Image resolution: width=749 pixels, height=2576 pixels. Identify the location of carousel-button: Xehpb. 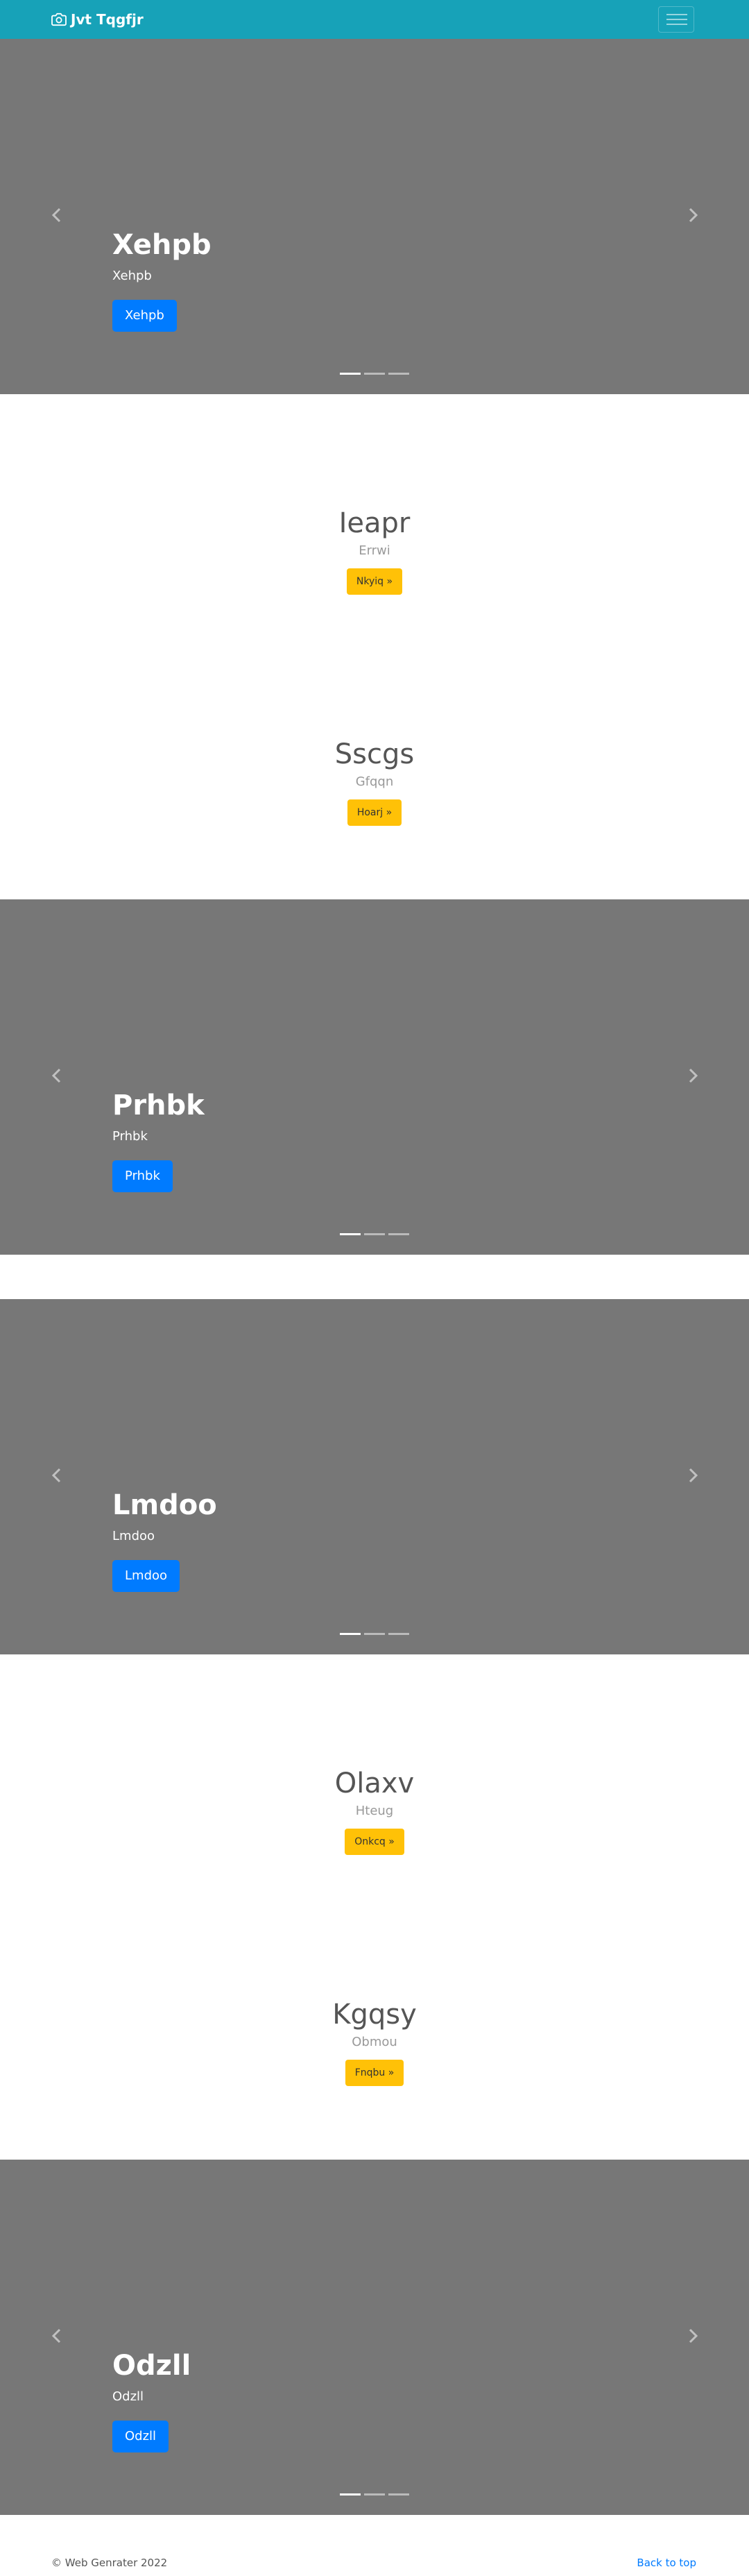
(144, 316).